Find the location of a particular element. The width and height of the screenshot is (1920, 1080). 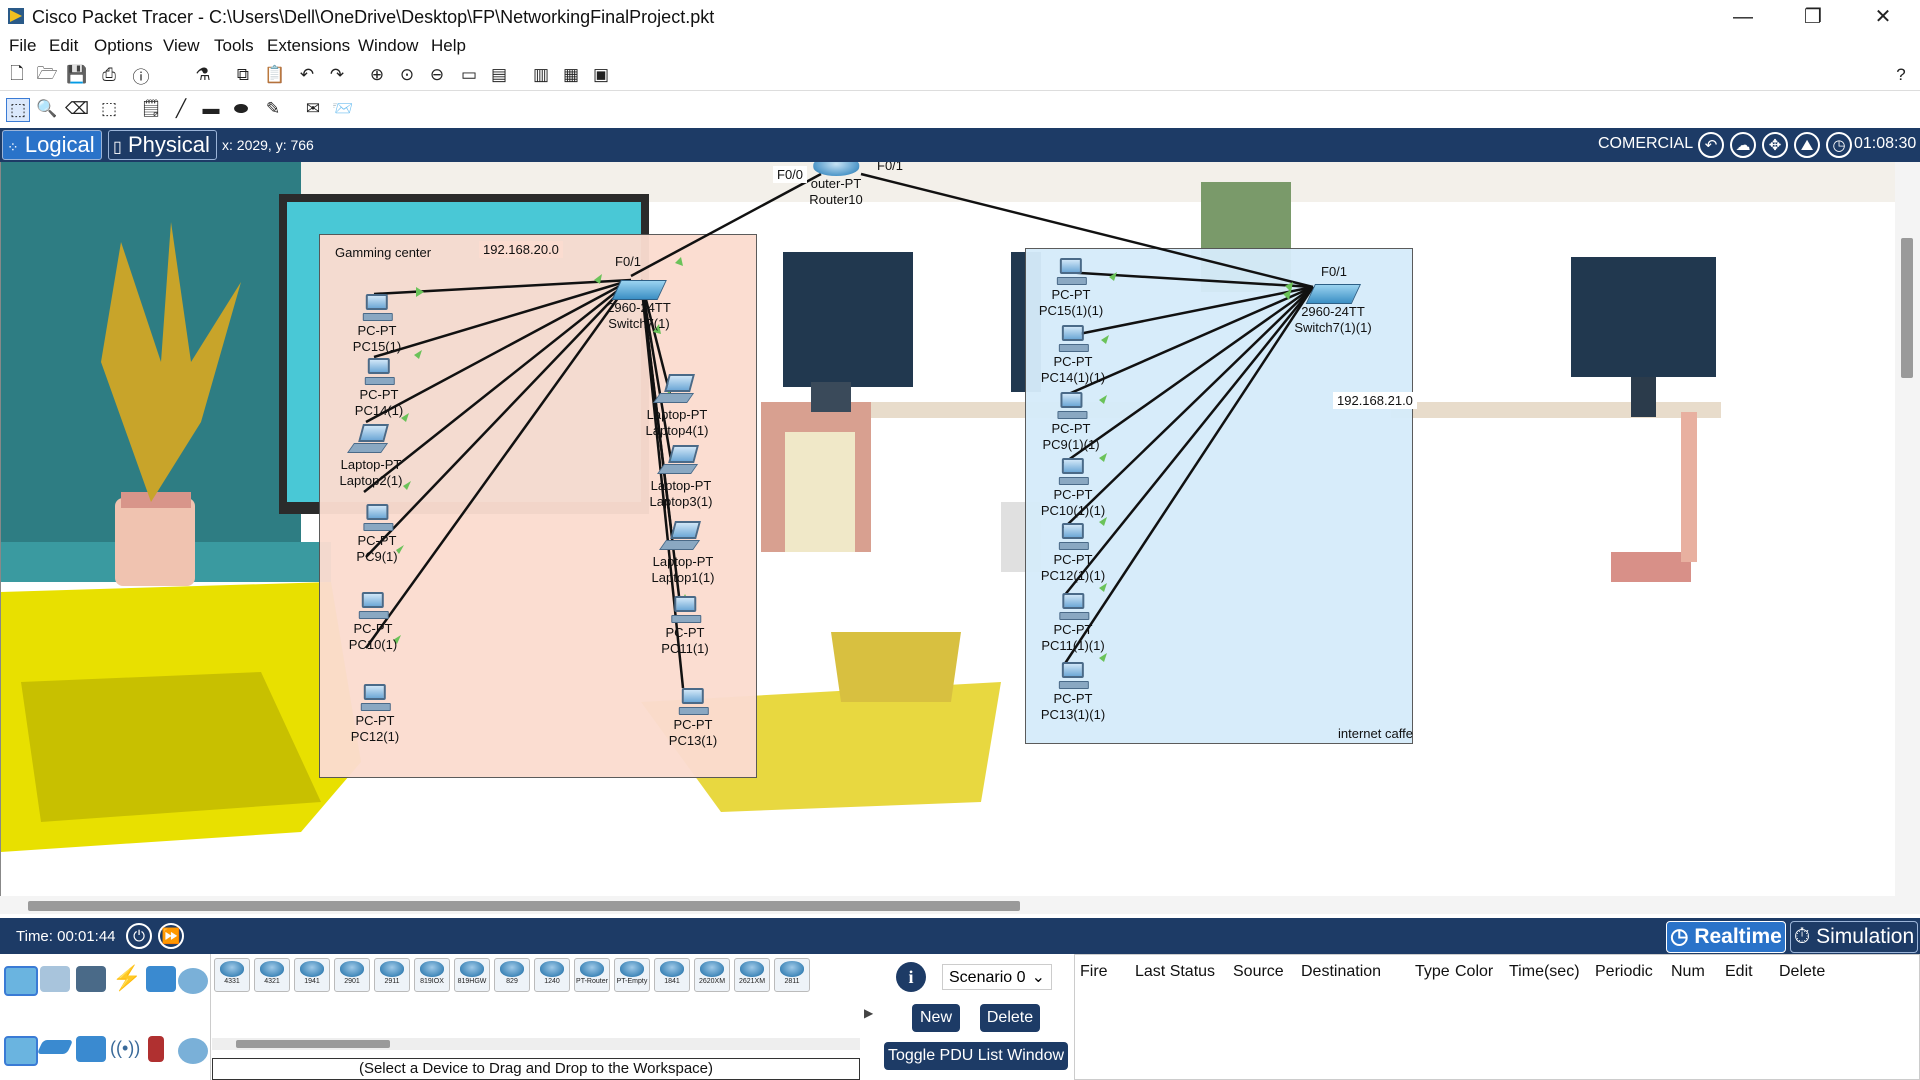

scenario-info-icon: i is located at coordinates (911, 977).